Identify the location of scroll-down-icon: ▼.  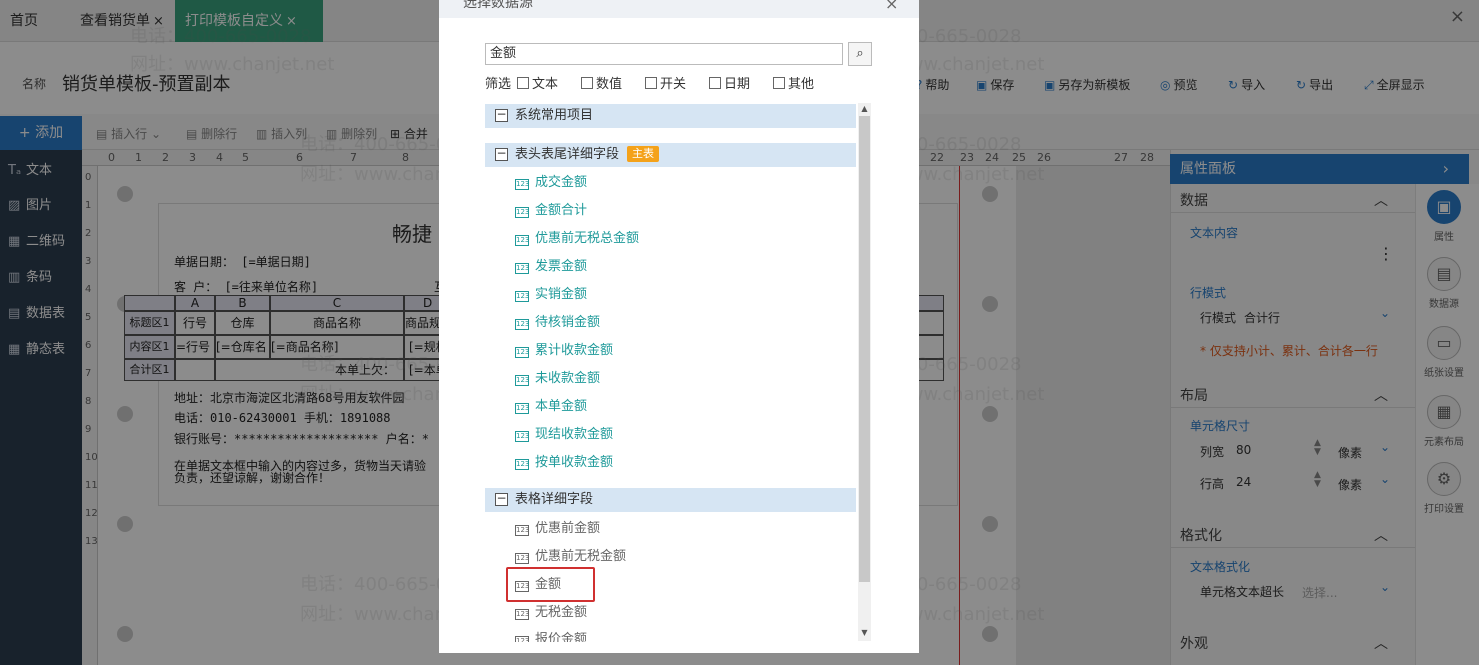
(864, 632).